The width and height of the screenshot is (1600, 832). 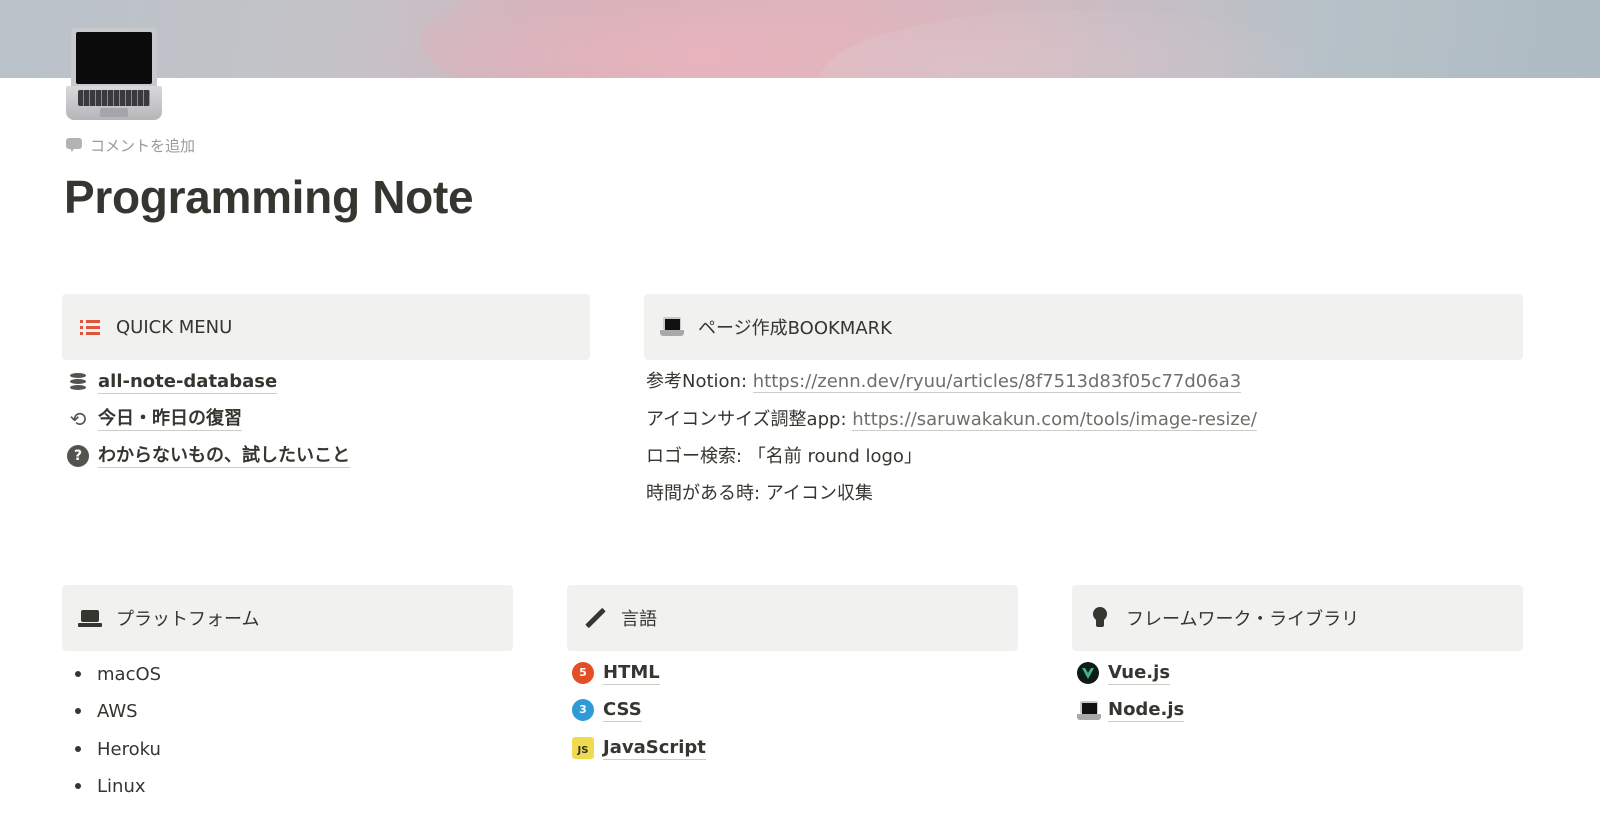 What do you see at coordinates (1139, 673) in the screenshot?
I see `framework-item-label: Vue.js` at bounding box center [1139, 673].